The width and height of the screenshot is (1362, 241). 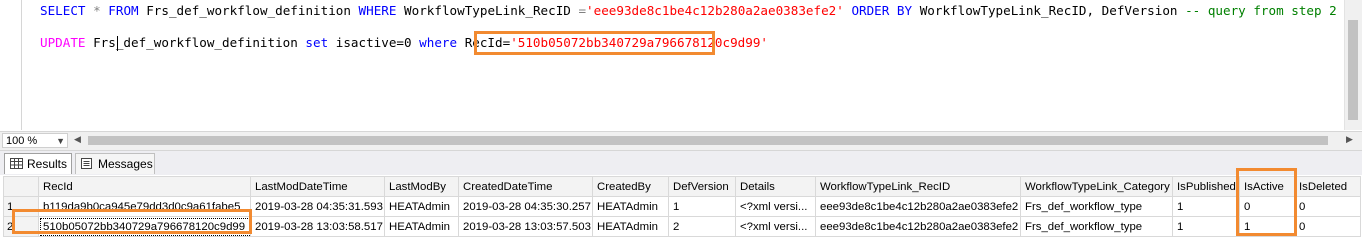 What do you see at coordinates (421, 186) in the screenshot?
I see `column-header: LastModBy` at bounding box center [421, 186].